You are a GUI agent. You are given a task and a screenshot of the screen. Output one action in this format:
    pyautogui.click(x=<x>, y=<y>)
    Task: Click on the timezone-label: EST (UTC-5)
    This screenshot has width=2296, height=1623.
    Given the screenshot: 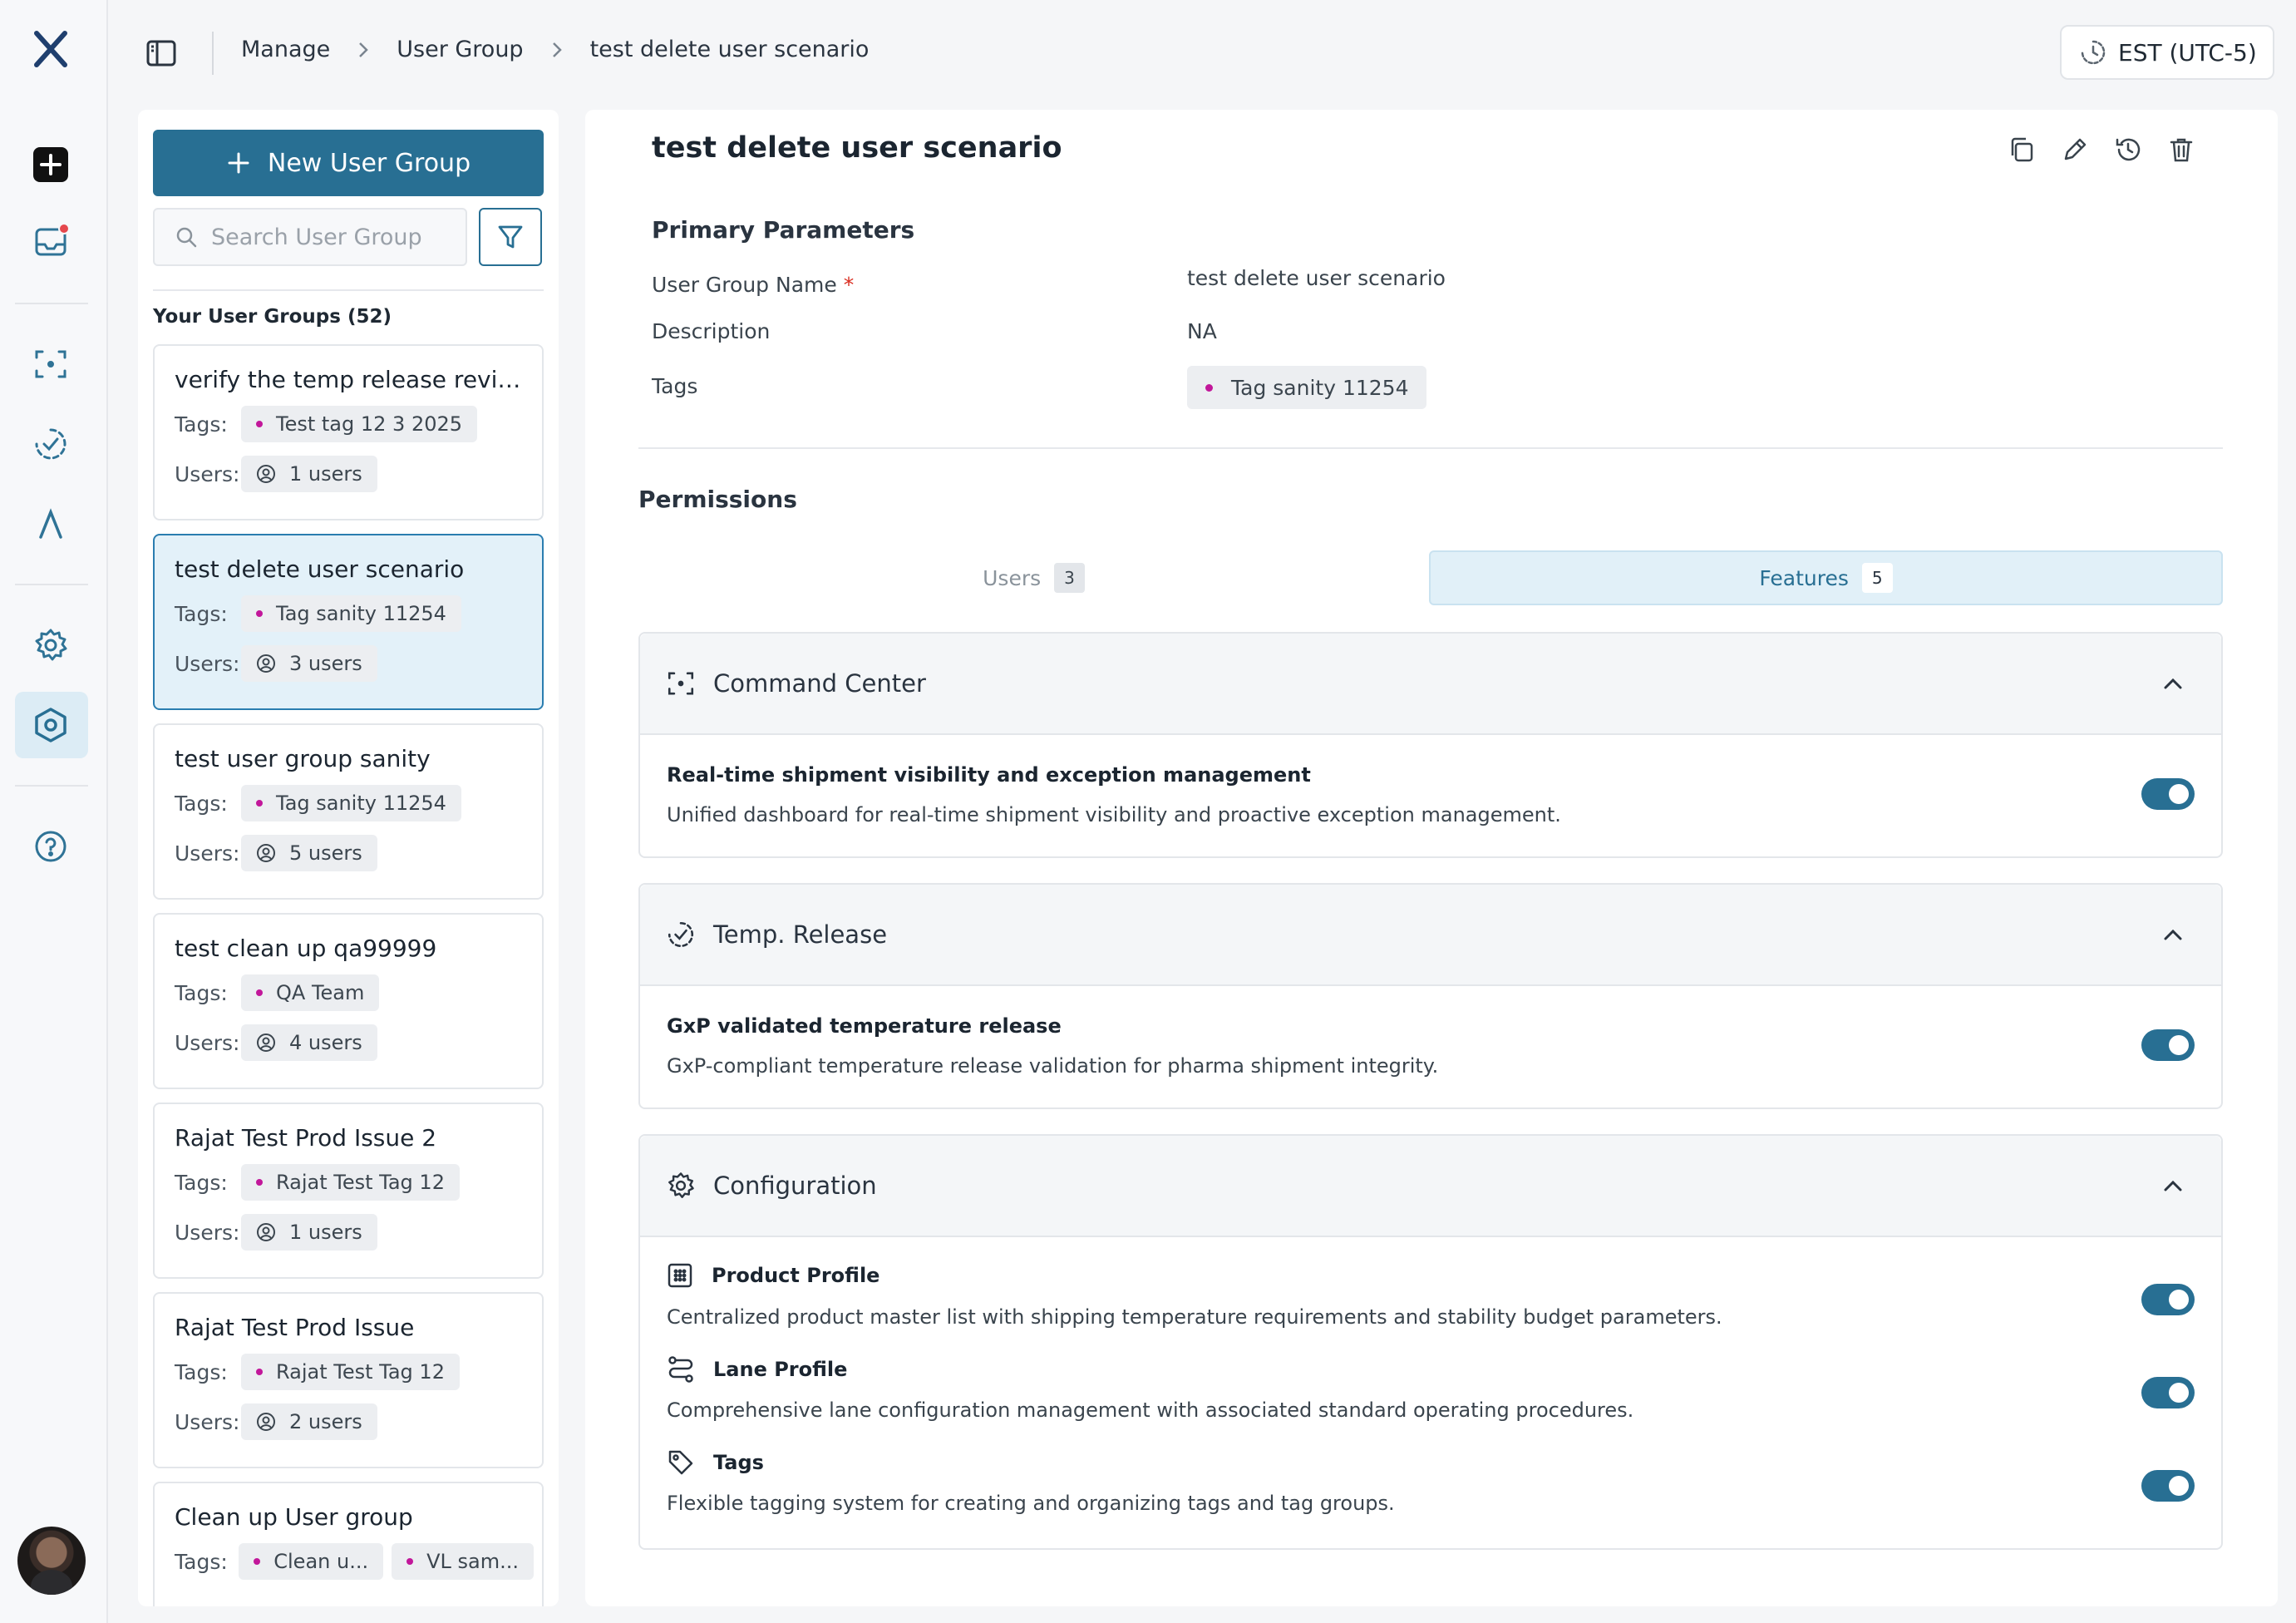 What is the action you would take?
    pyautogui.click(x=2187, y=52)
    